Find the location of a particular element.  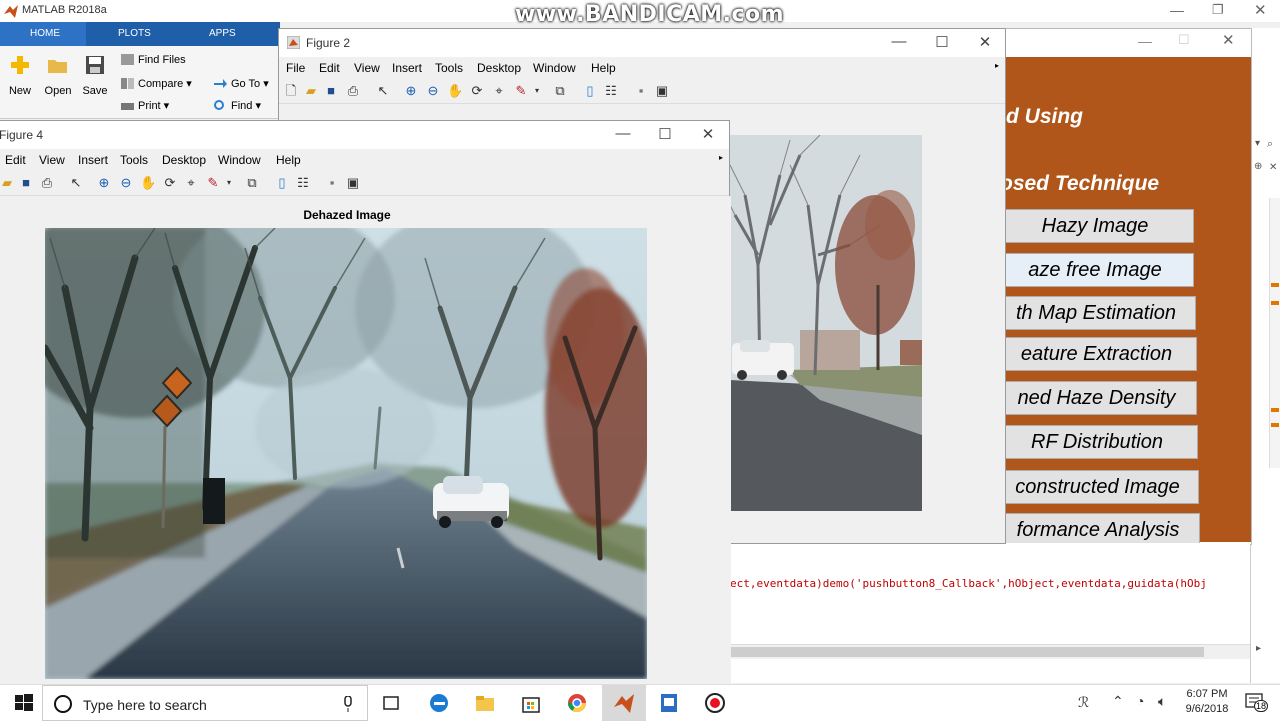

figure2-maximize-button: ☐ is located at coordinates (942, 42).